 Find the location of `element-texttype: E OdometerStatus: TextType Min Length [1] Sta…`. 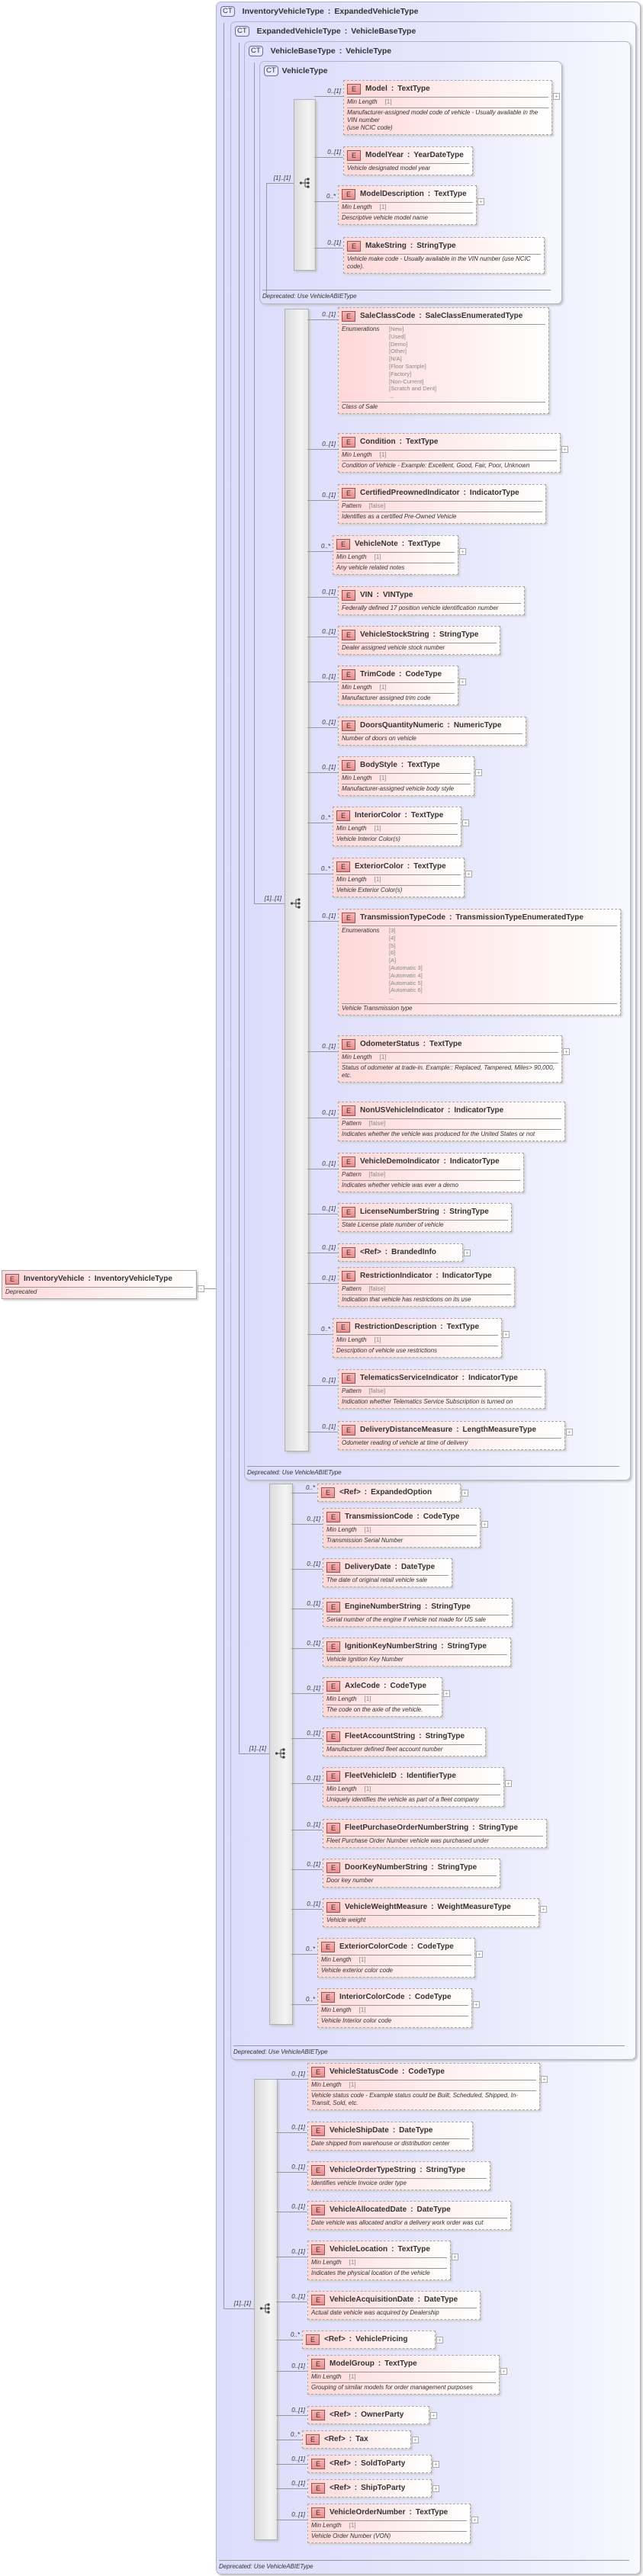

element-texttype: E OdometerStatus: TextType Min Length [1] Sta… is located at coordinates (450, 1059).